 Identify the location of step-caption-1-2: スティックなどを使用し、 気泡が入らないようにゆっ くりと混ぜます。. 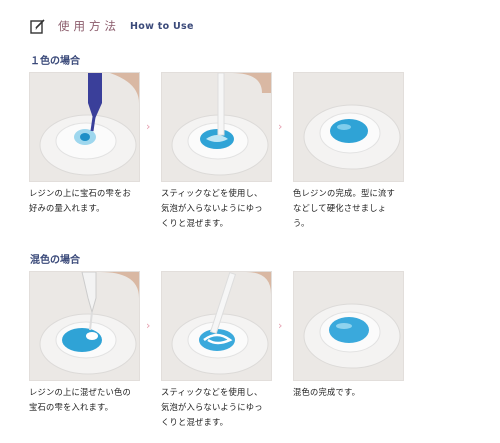
(212, 208).